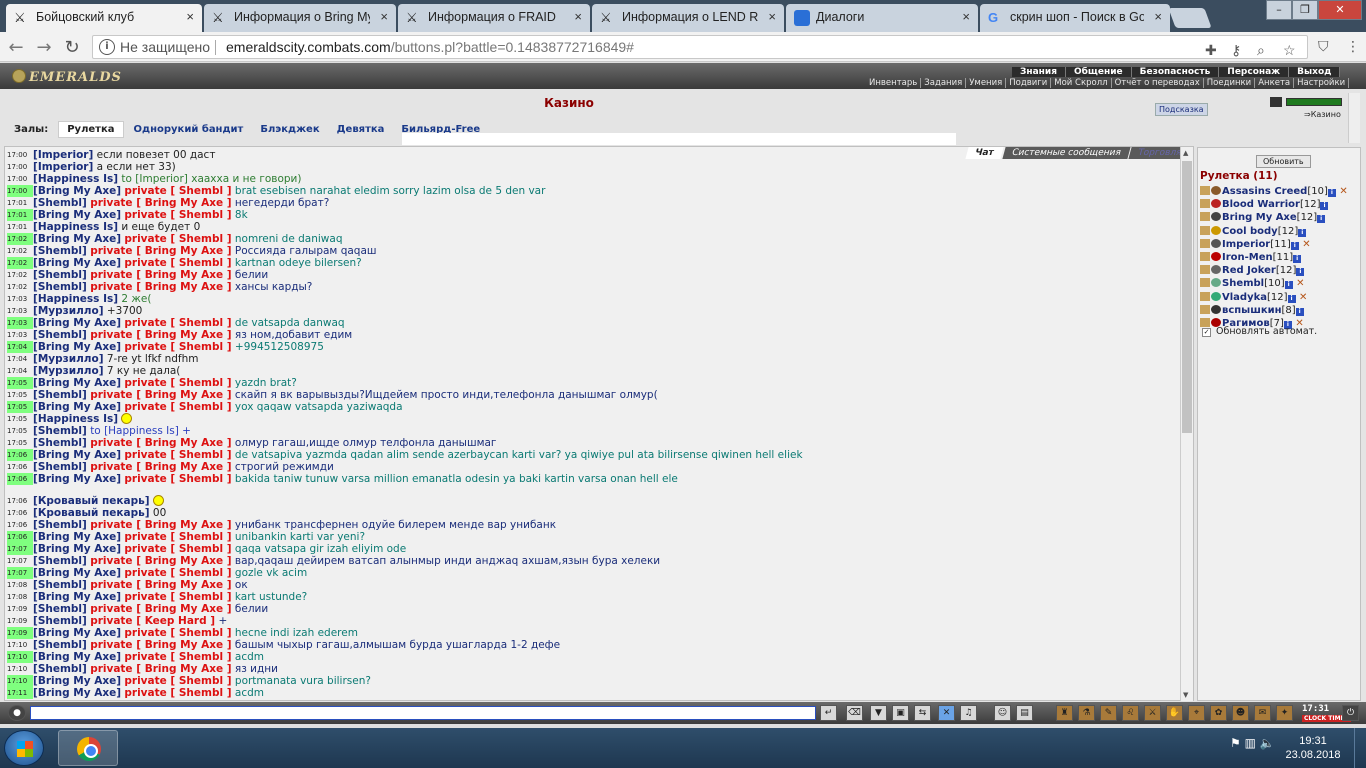  Describe the element at coordinates (20, 227) in the screenshot. I see `chat-time: 17:01` at that location.